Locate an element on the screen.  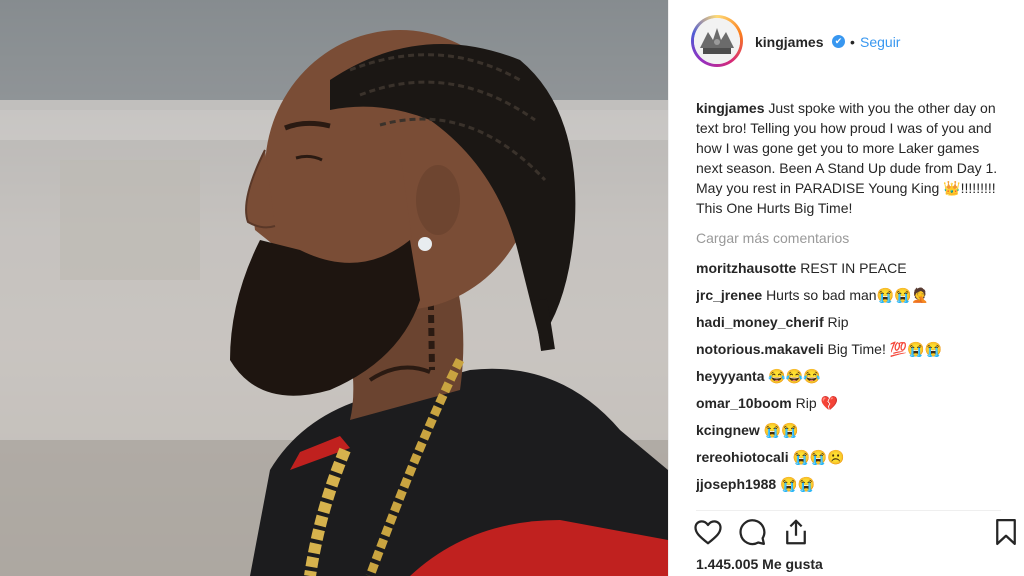
comment-text: 😂😂😂 is located at coordinates (794, 376).